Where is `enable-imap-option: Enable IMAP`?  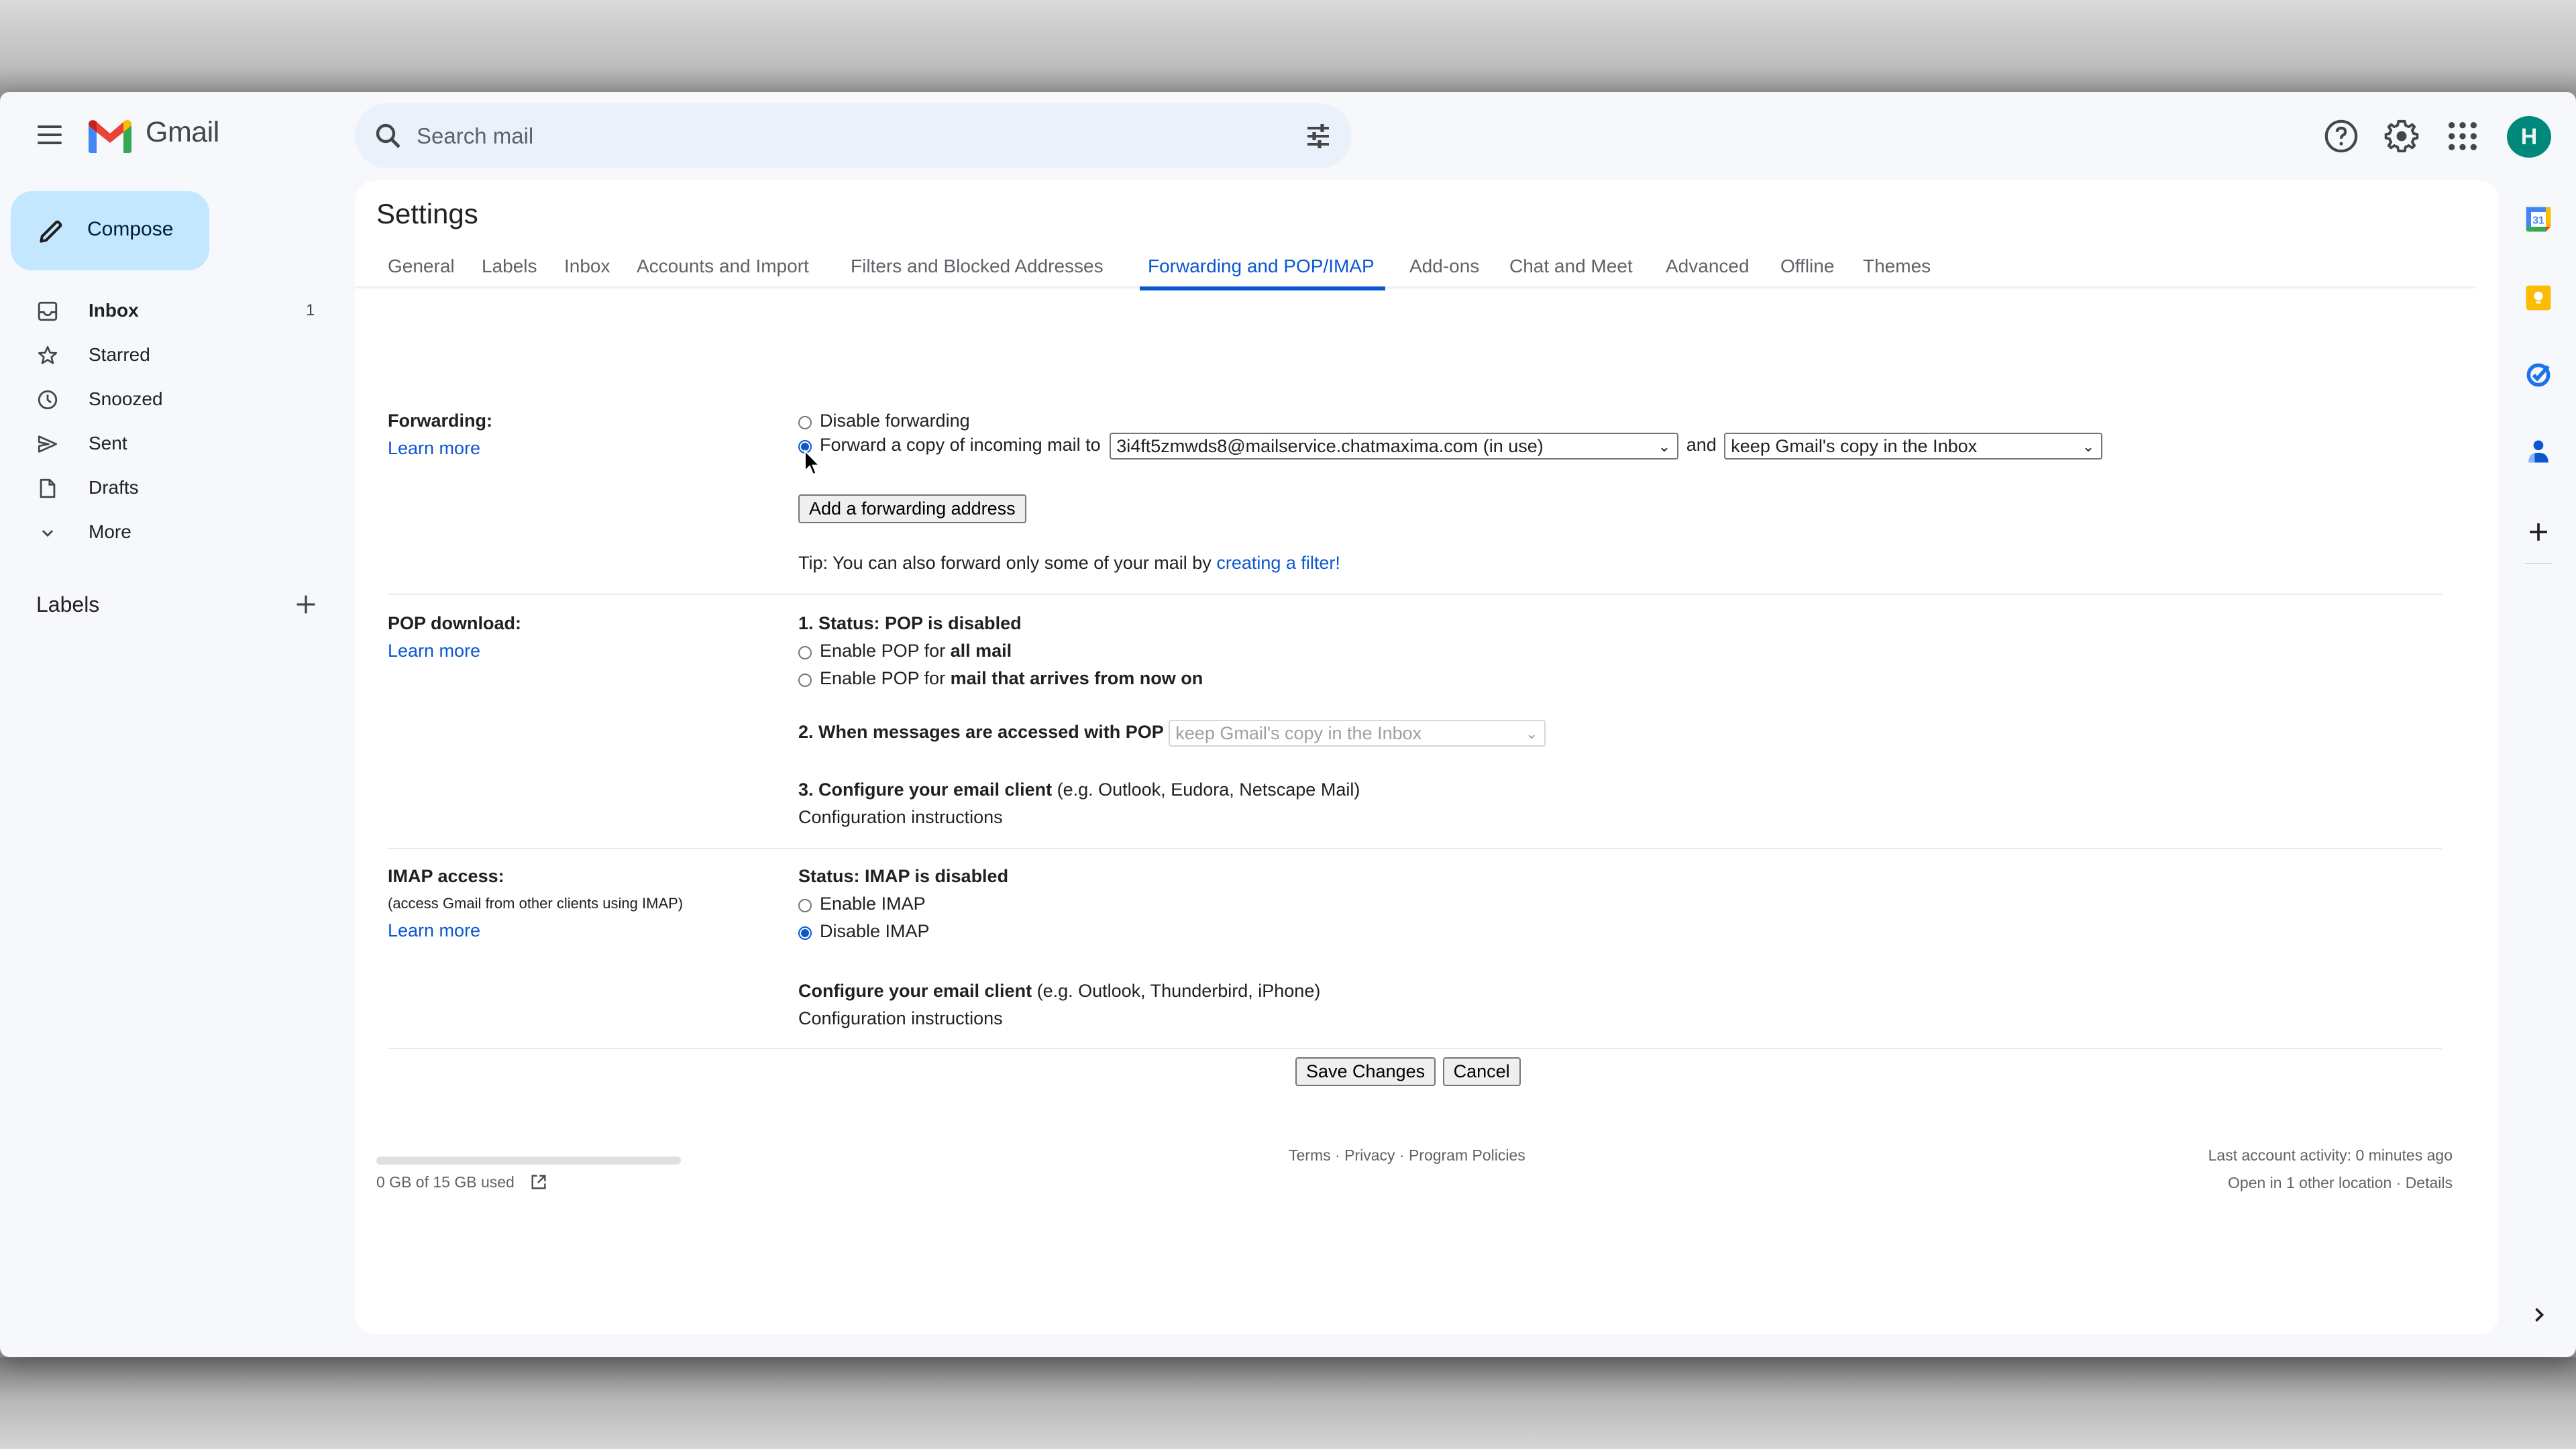
enable-imap-option: Enable IMAP is located at coordinates (862, 904).